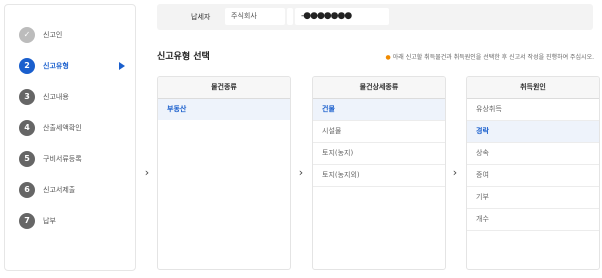 This screenshot has height=278, width=602. Describe the element at coordinates (379, 154) in the screenshot. I see `option-land-farm: 토지(농지)` at that location.